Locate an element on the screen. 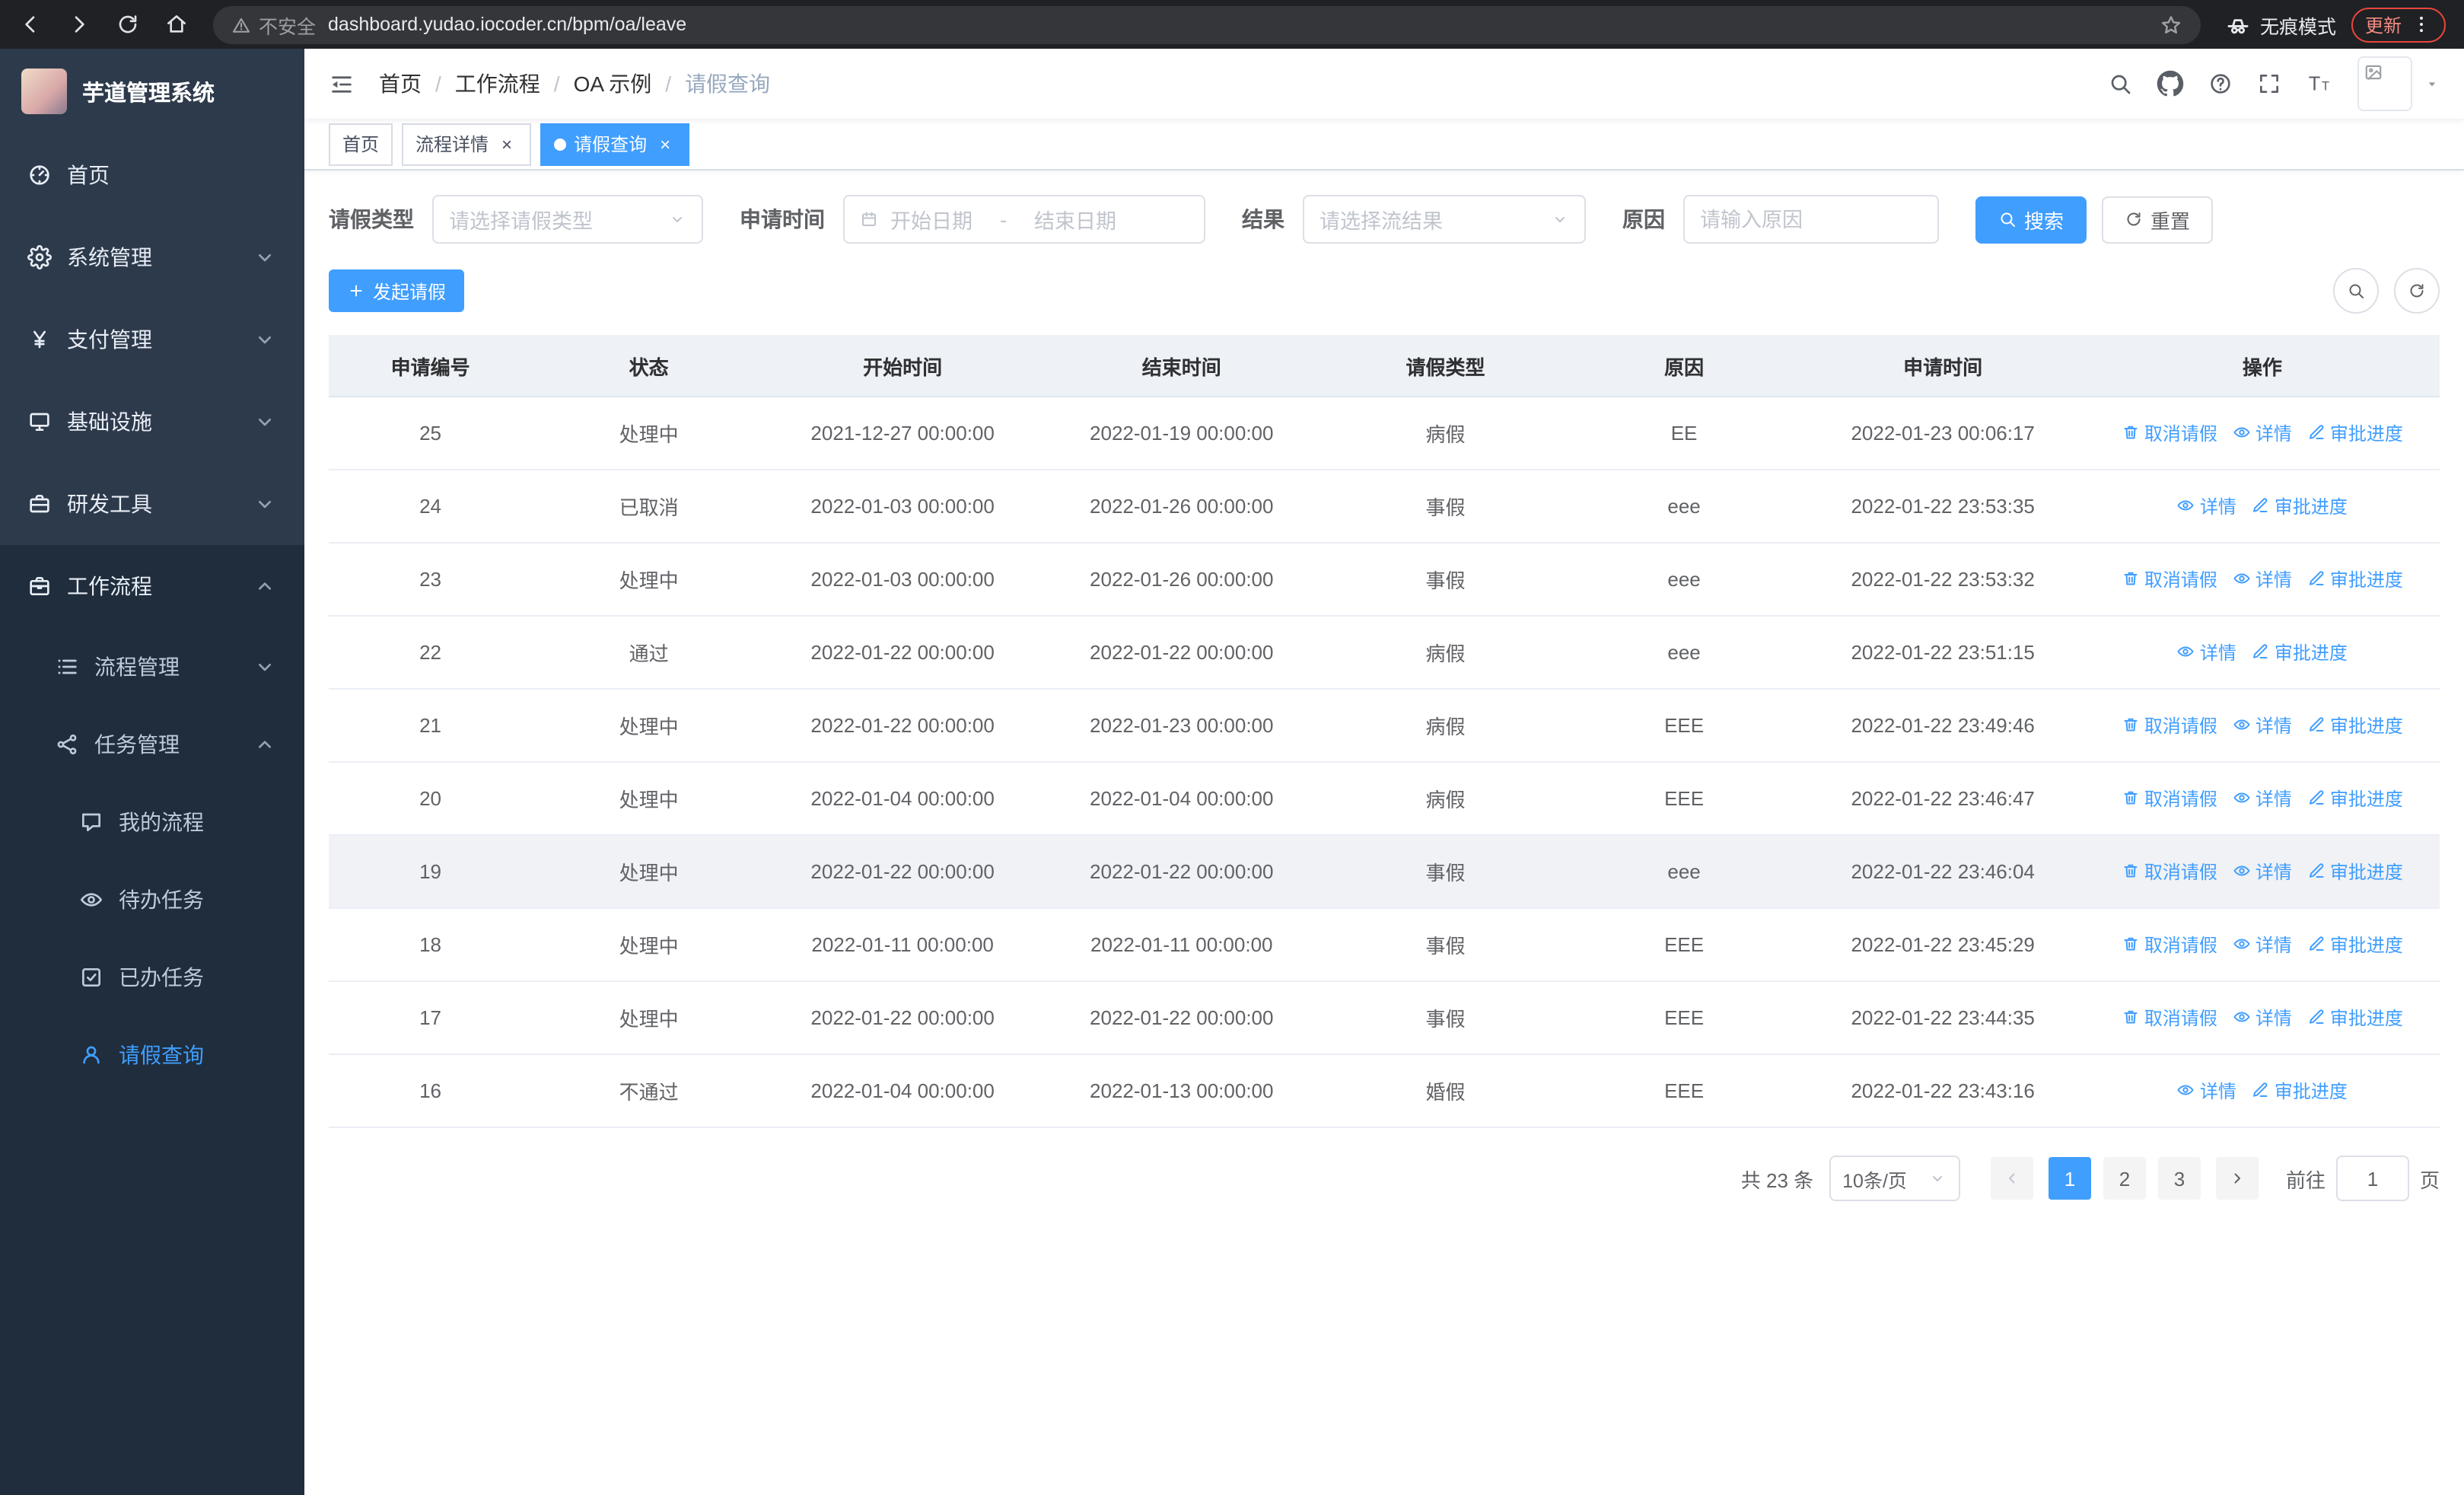  reload-icon is located at coordinates (128, 25).